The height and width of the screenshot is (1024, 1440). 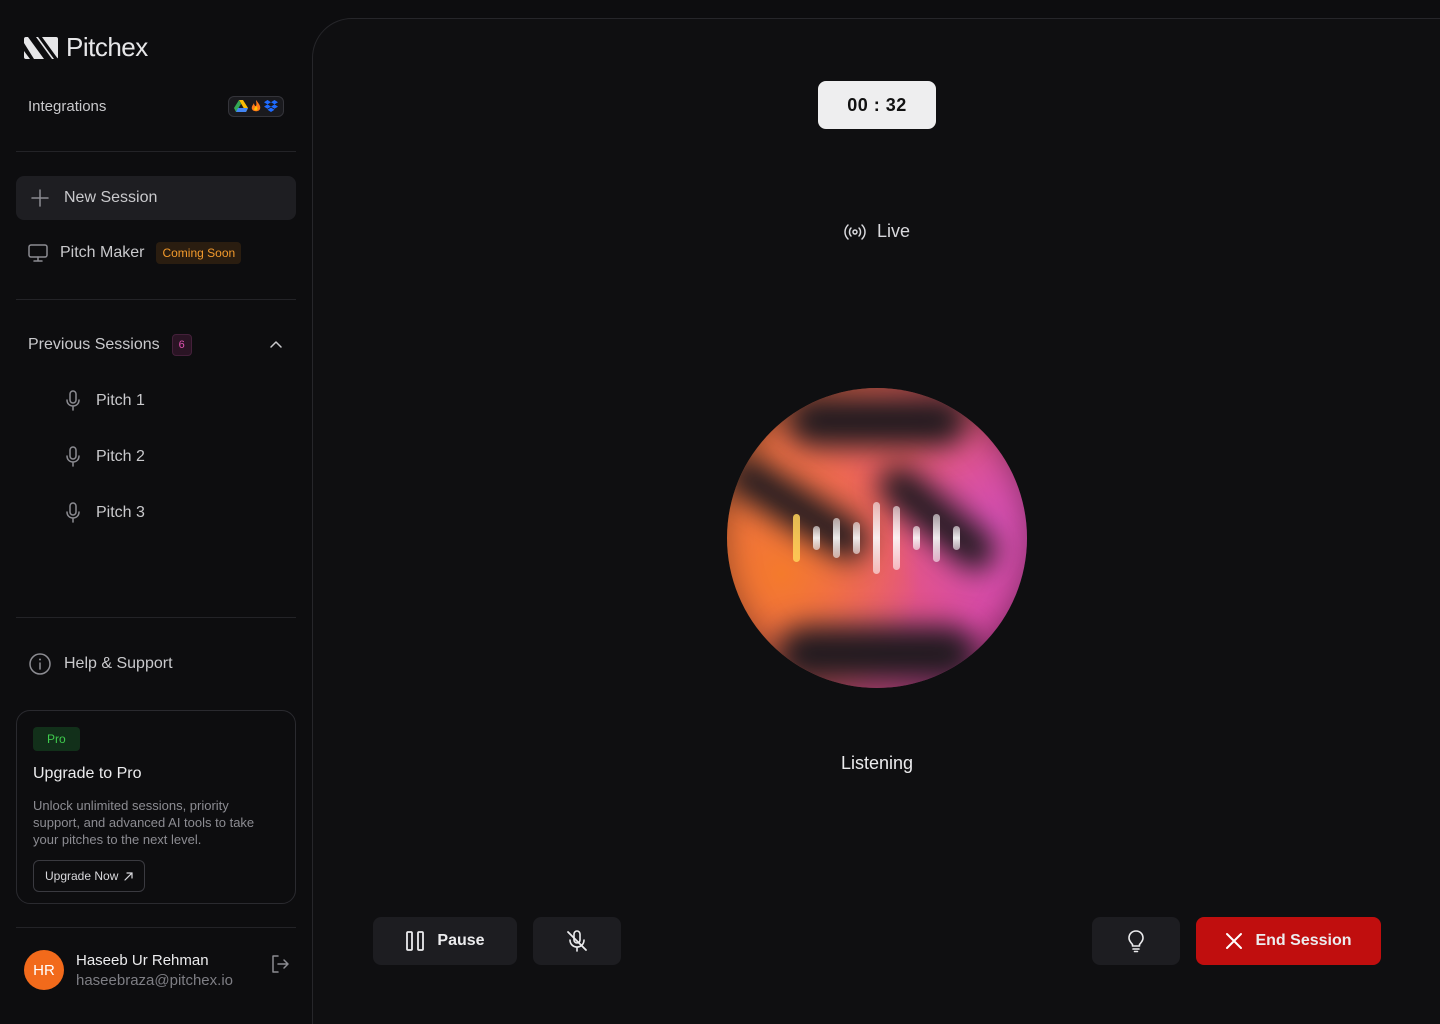 I want to click on chevron-up-icon, so click(x=276, y=345).